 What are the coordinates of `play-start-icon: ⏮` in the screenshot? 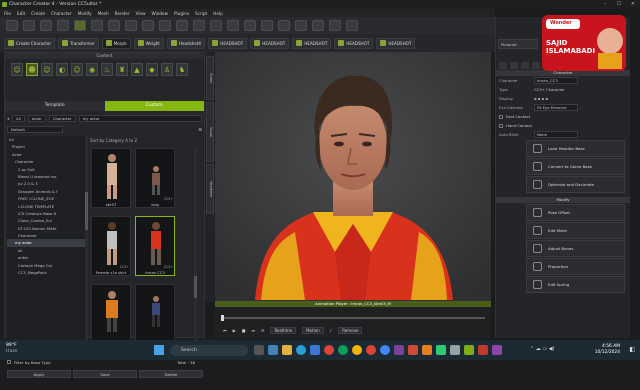 It's located at (225, 330).